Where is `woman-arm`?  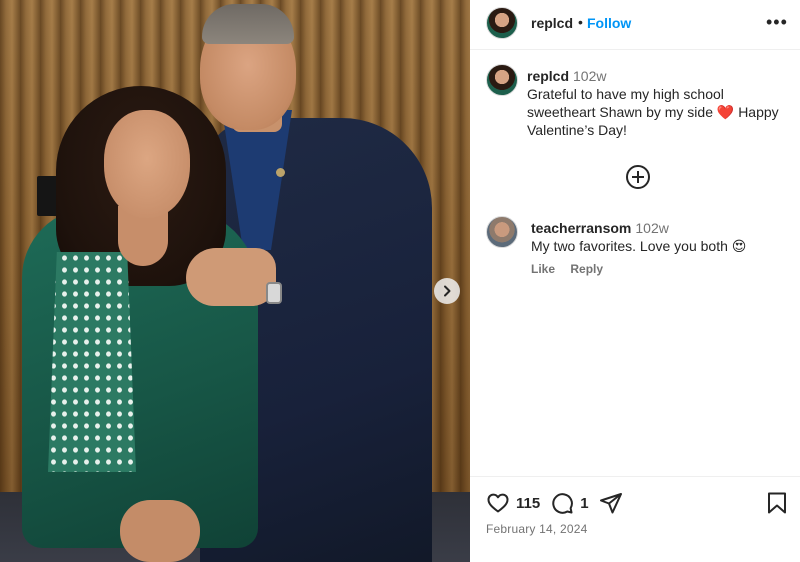
woman-arm is located at coordinates (160, 531).